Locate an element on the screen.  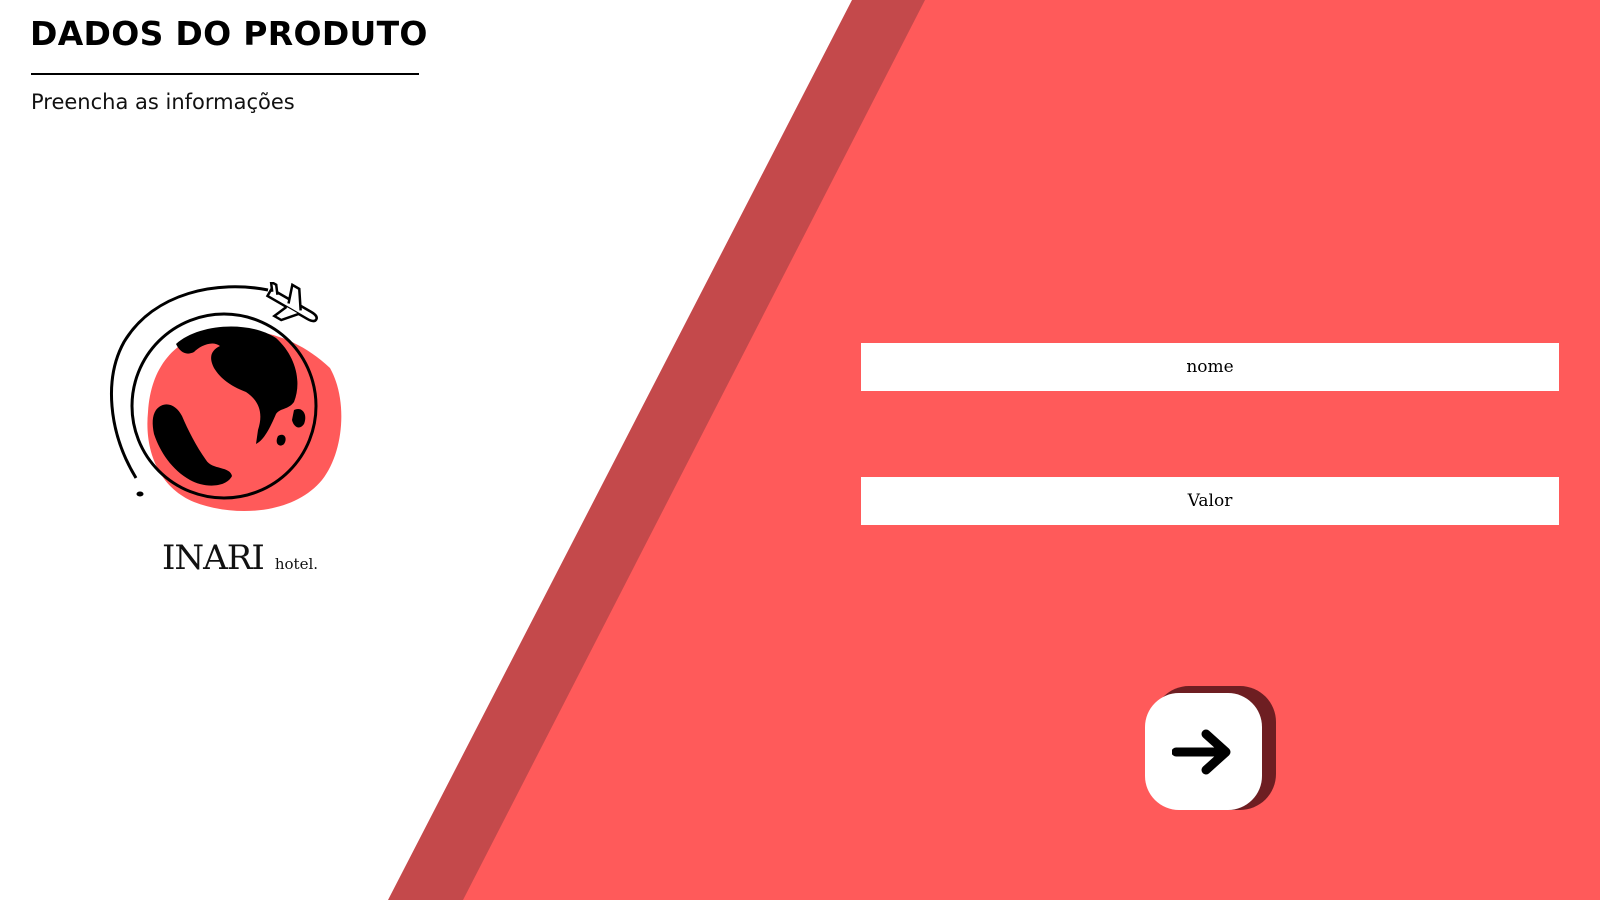
arrow-right-icon is located at coordinates (1200, 751).